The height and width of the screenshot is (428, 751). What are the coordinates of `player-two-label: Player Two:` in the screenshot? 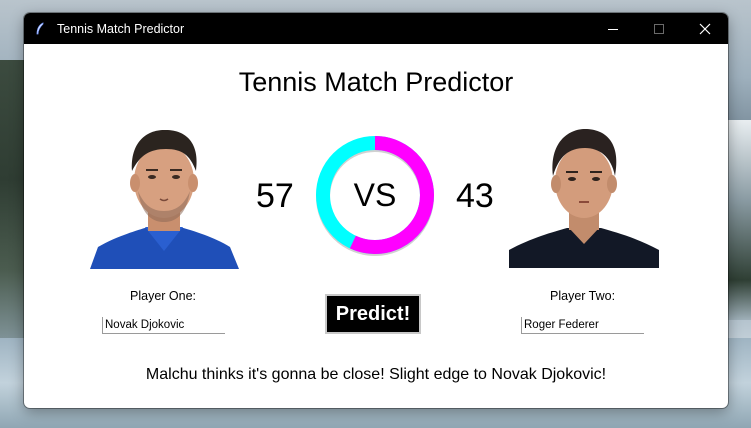 It's located at (583, 296).